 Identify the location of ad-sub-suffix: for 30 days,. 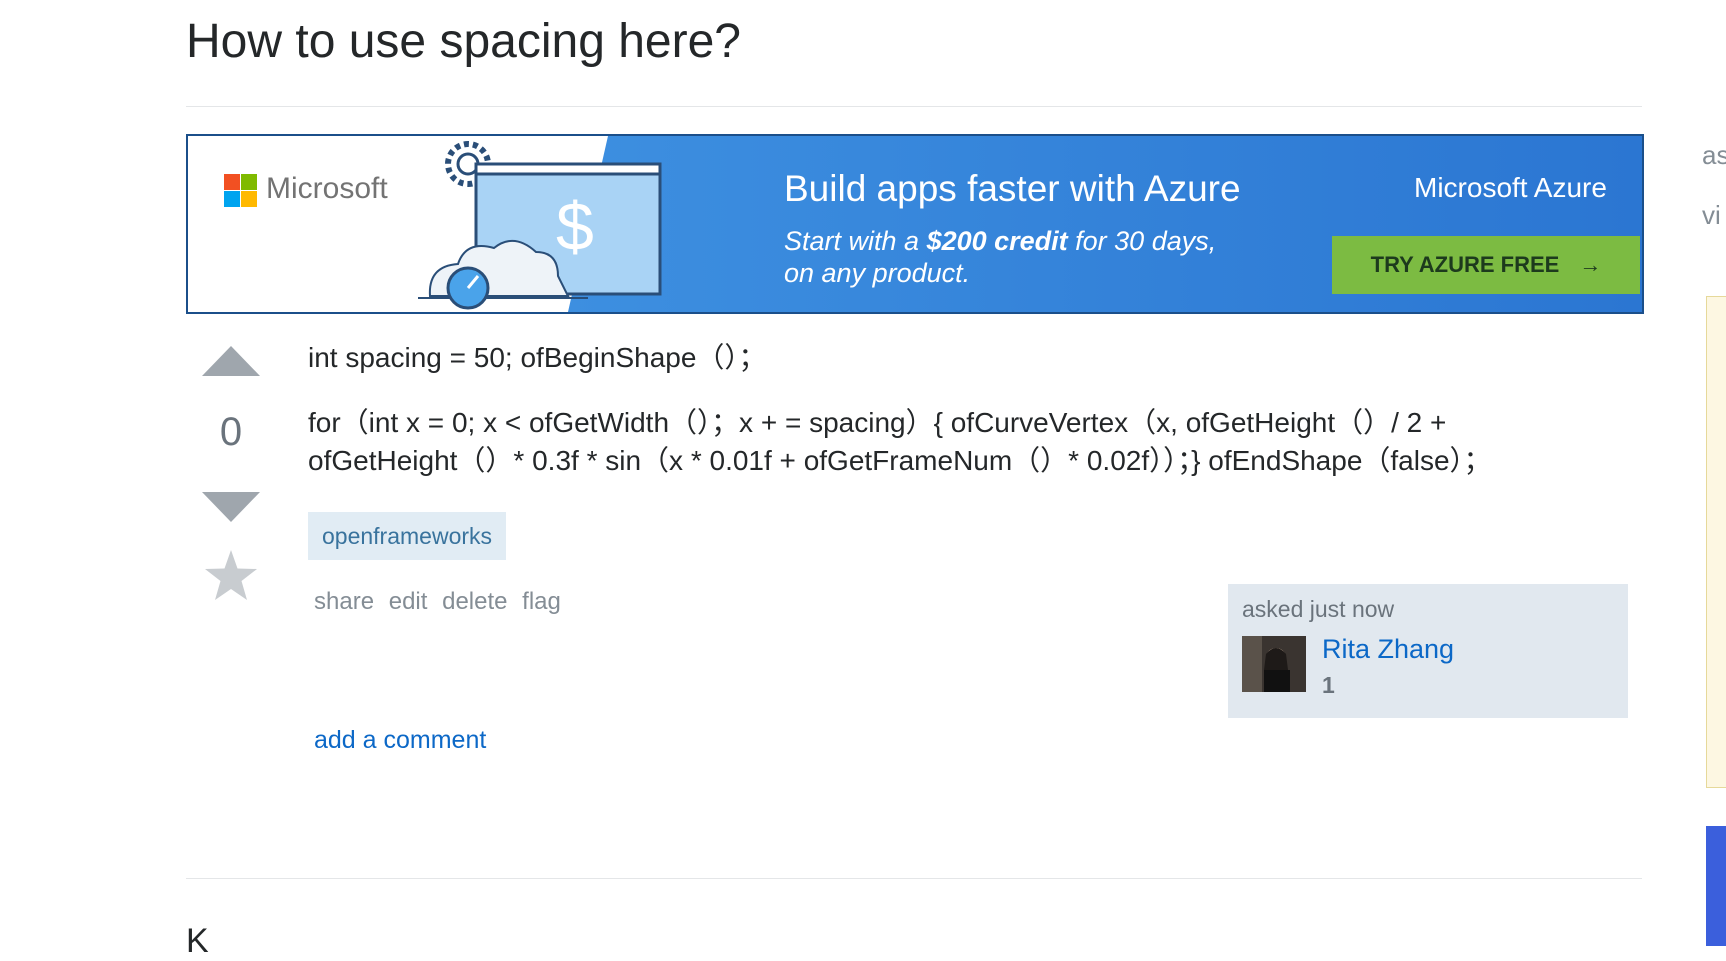
(1142, 241).